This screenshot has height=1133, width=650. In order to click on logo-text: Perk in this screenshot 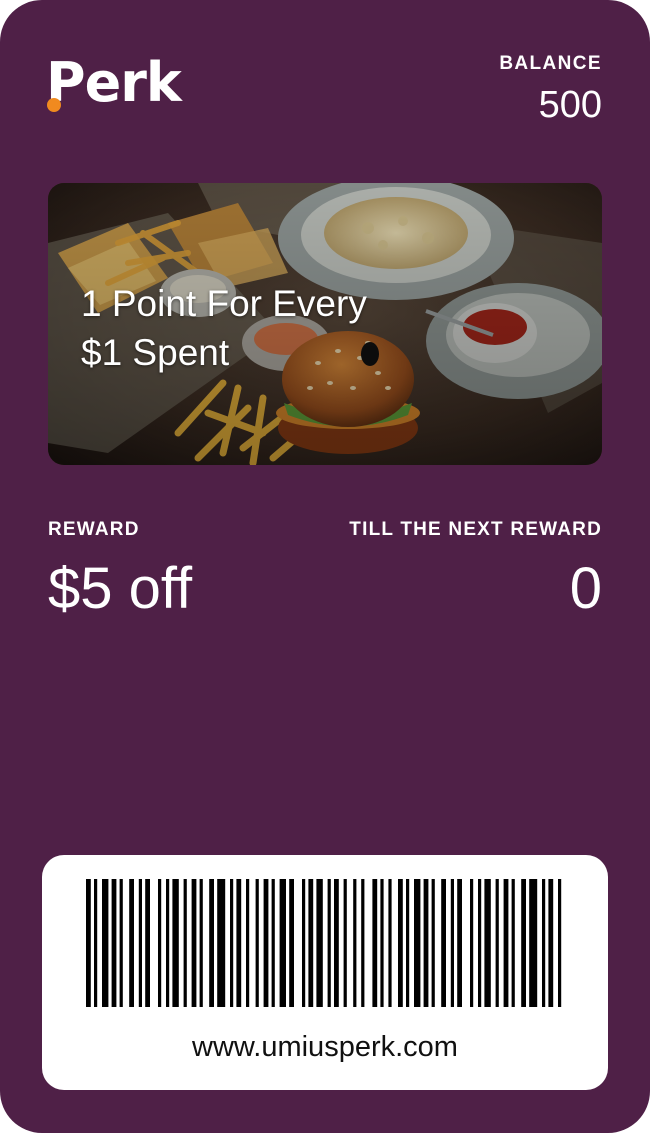, I will do `click(114, 82)`.